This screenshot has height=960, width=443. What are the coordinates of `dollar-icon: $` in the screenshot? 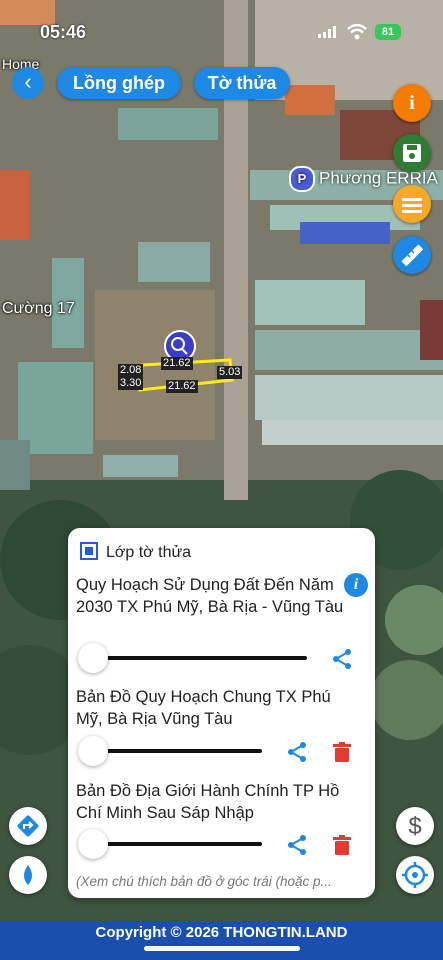 It's located at (414, 826).